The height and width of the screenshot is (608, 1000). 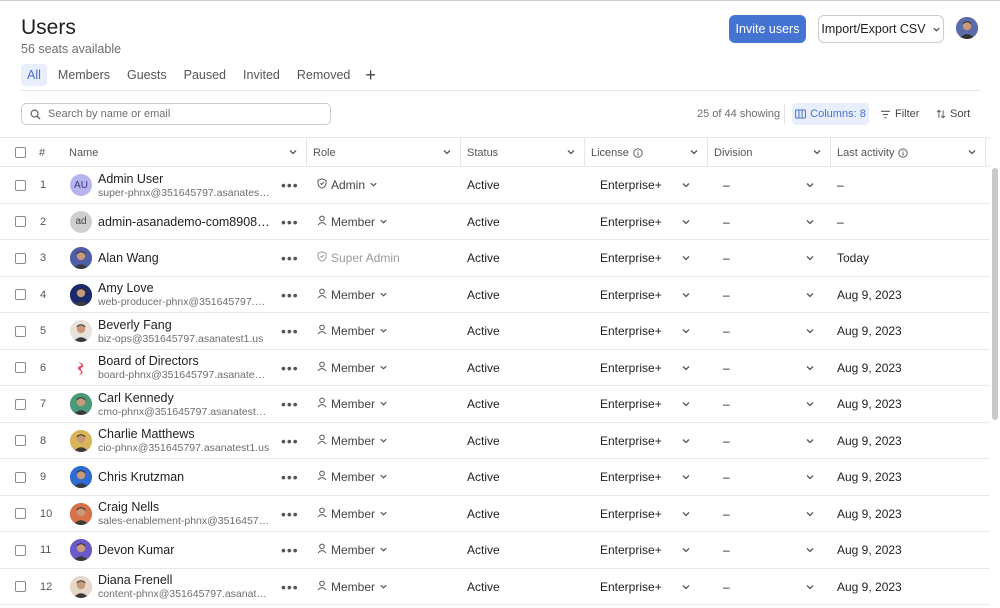 I want to click on user-cell: Alan Wang, so click(x=172, y=258).